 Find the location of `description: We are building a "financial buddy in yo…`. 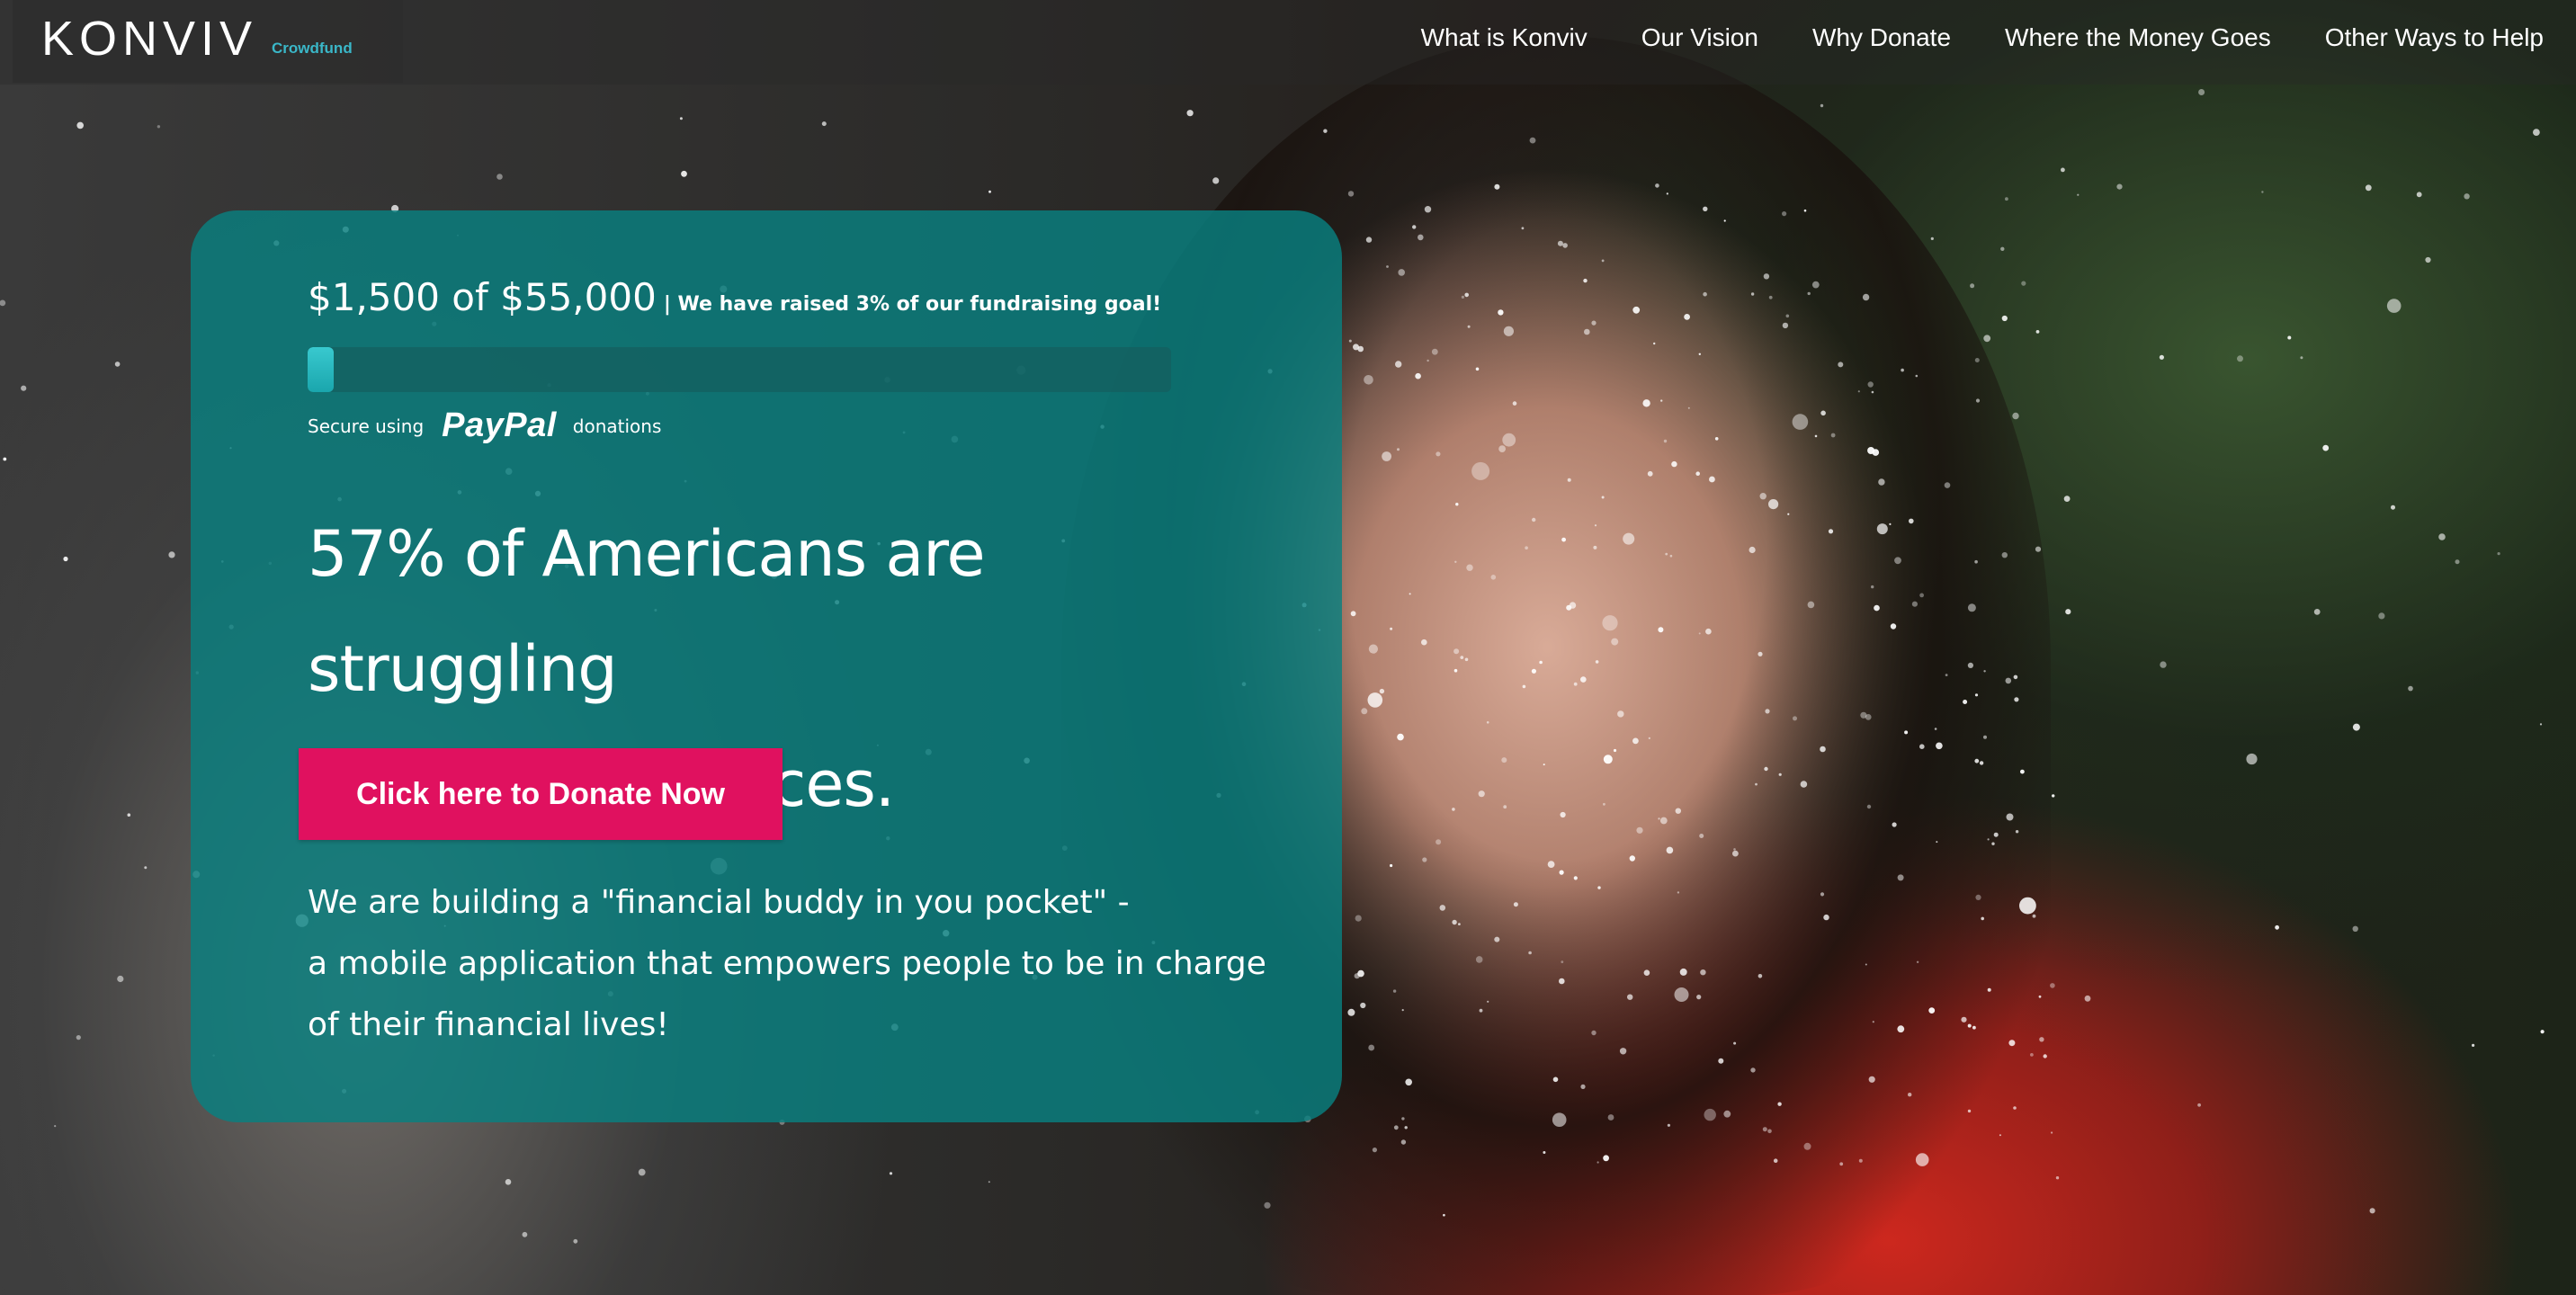

description: We are building a "financial buddy in yo… is located at coordinates (802, 964).